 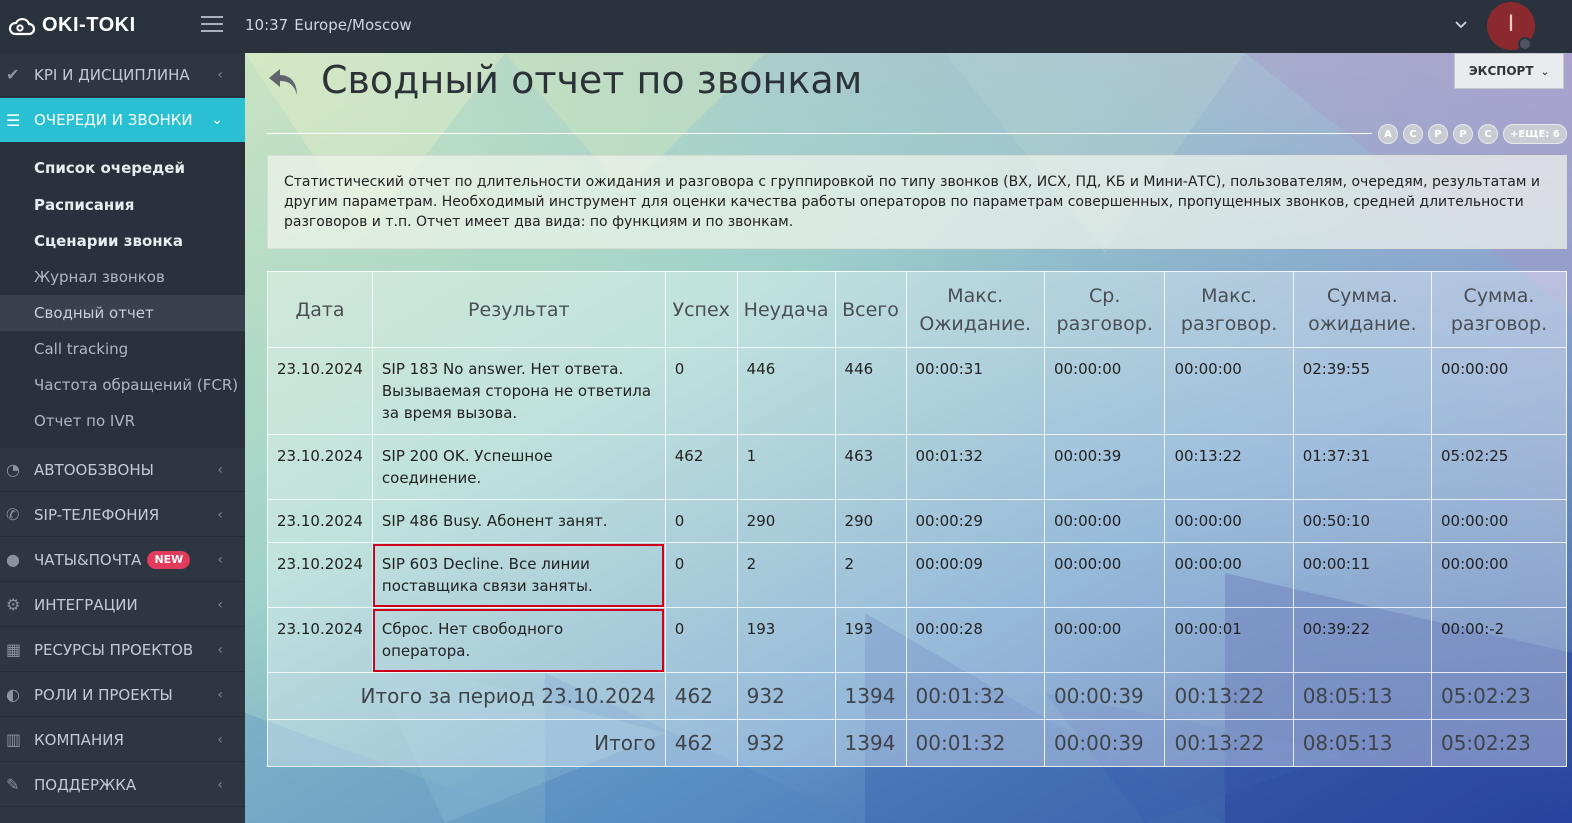 I want to click on sidebar-item-roles: ◐ РОЛИ И ПРОЕКТЫ ‹, so click(x=122, y=695).